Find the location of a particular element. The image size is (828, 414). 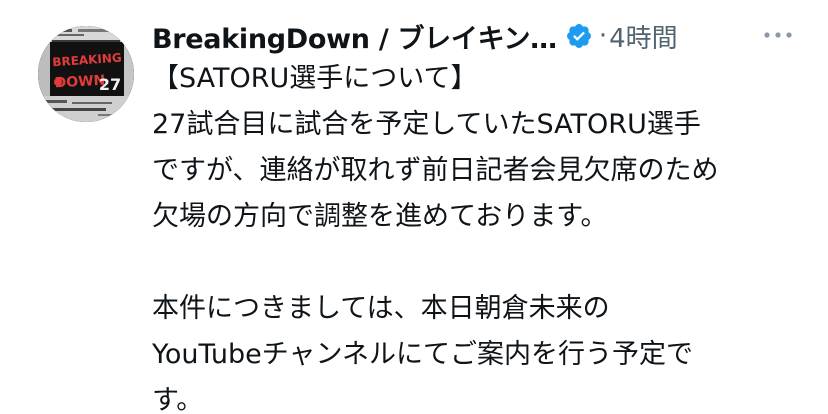

avatar: BREAKING DOWN 27 is located at coordinates (86, 74).